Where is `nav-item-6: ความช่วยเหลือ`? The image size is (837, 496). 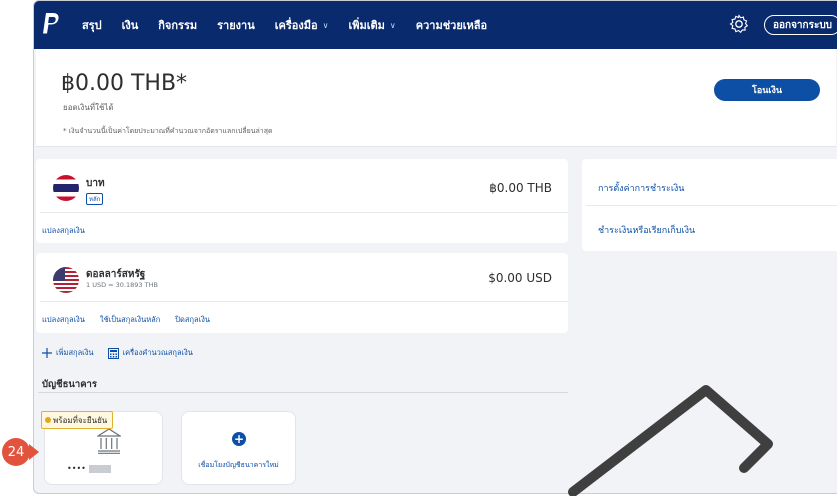
nav-item-6: ความช่วยเหลือ is located at coordinates (451, 25).